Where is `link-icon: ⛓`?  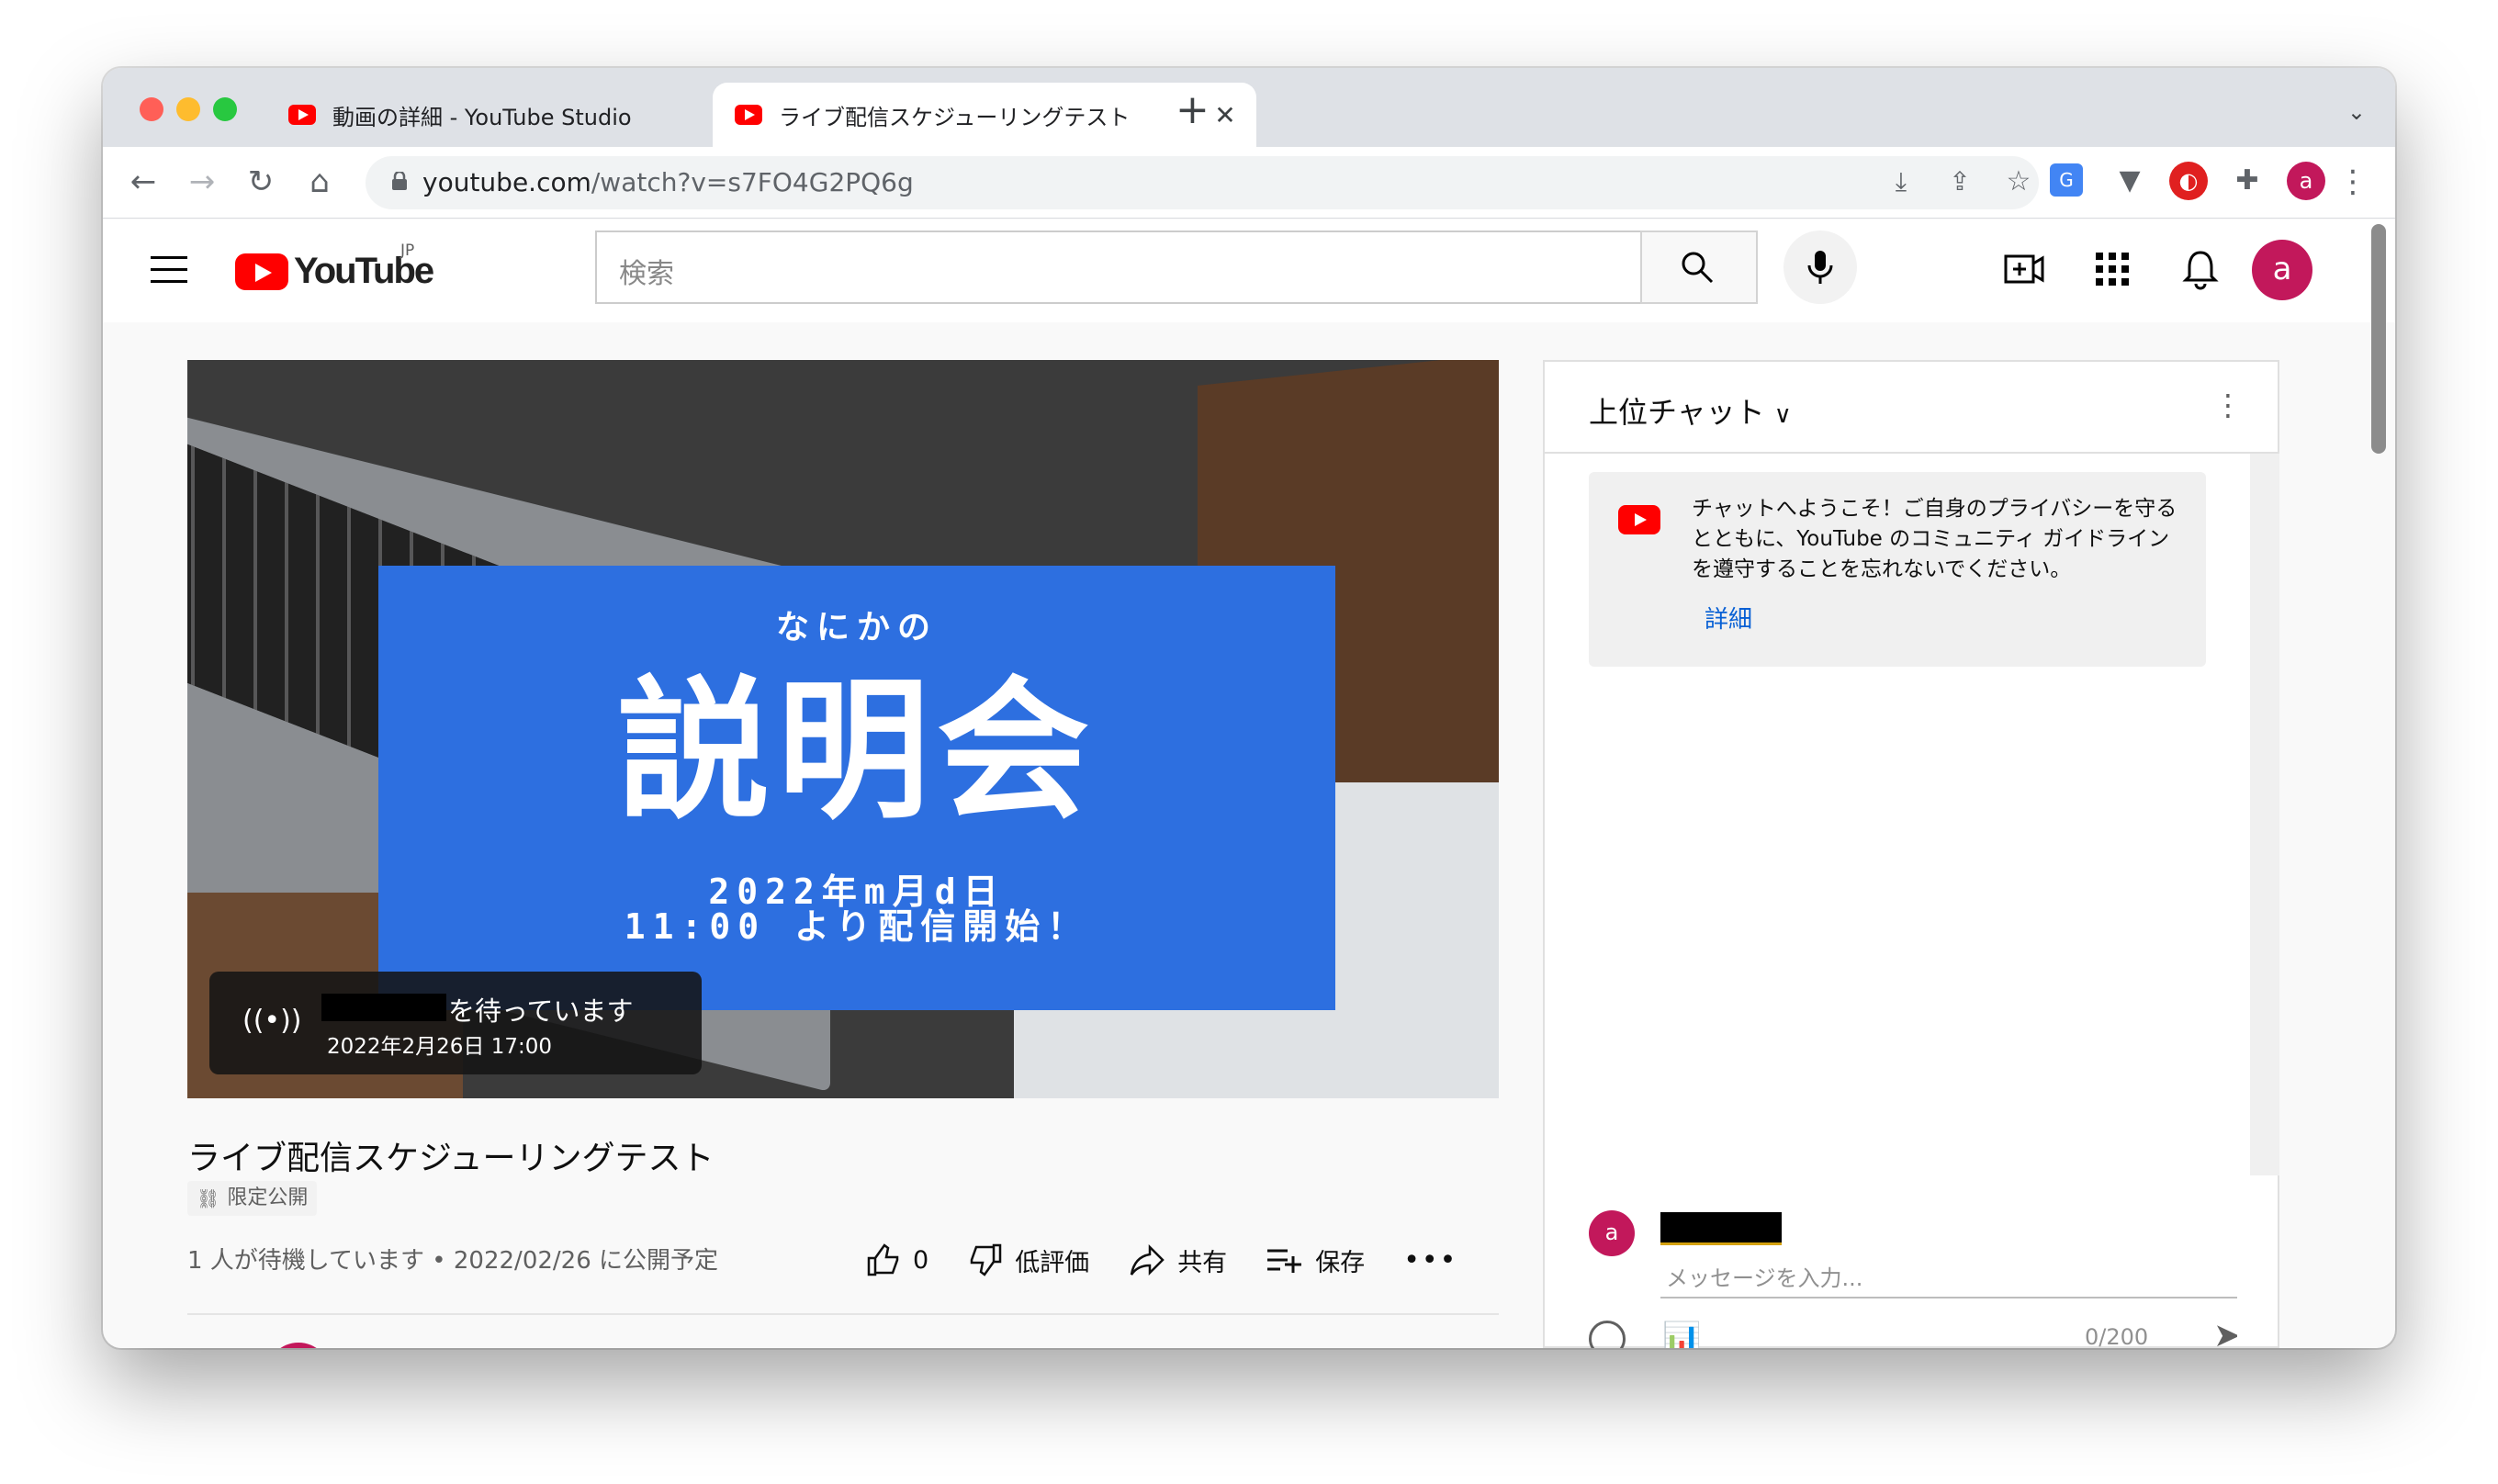 link-icon: ⛓ is located at coordinates (208, 1198).